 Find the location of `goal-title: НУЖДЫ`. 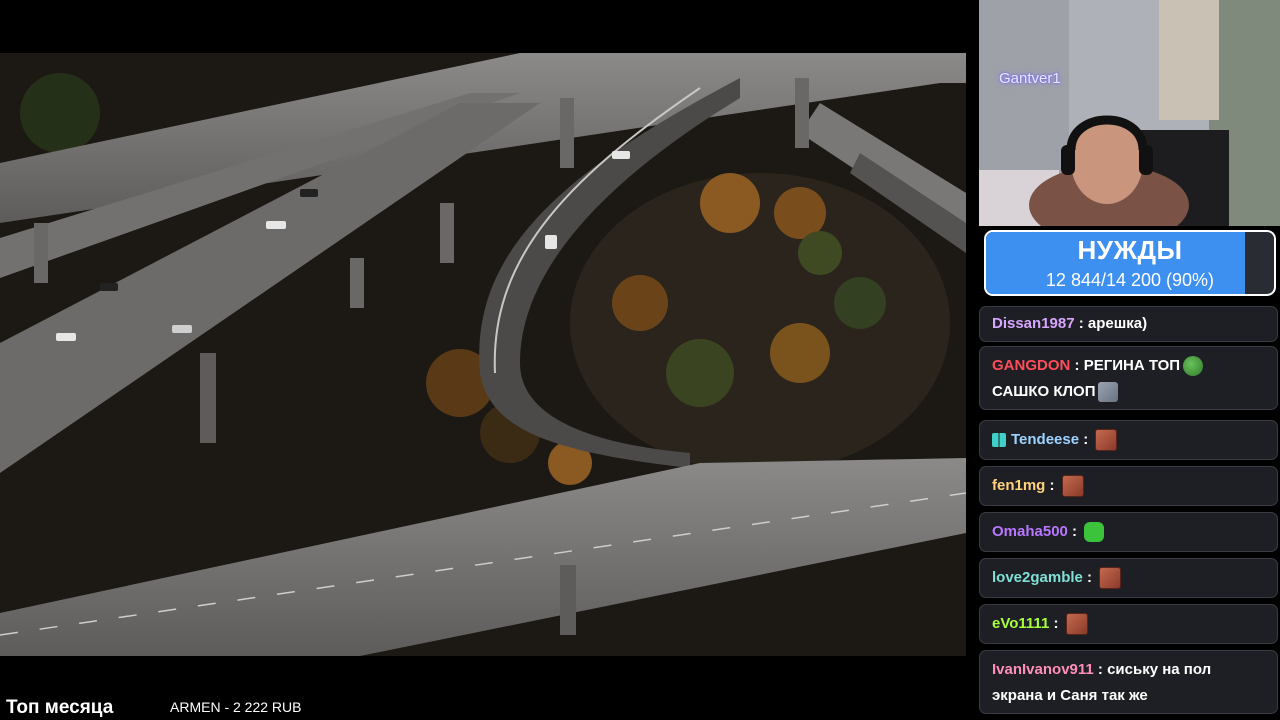

goal-title: НУЖДЫ is located at coordinates (1130, 250).